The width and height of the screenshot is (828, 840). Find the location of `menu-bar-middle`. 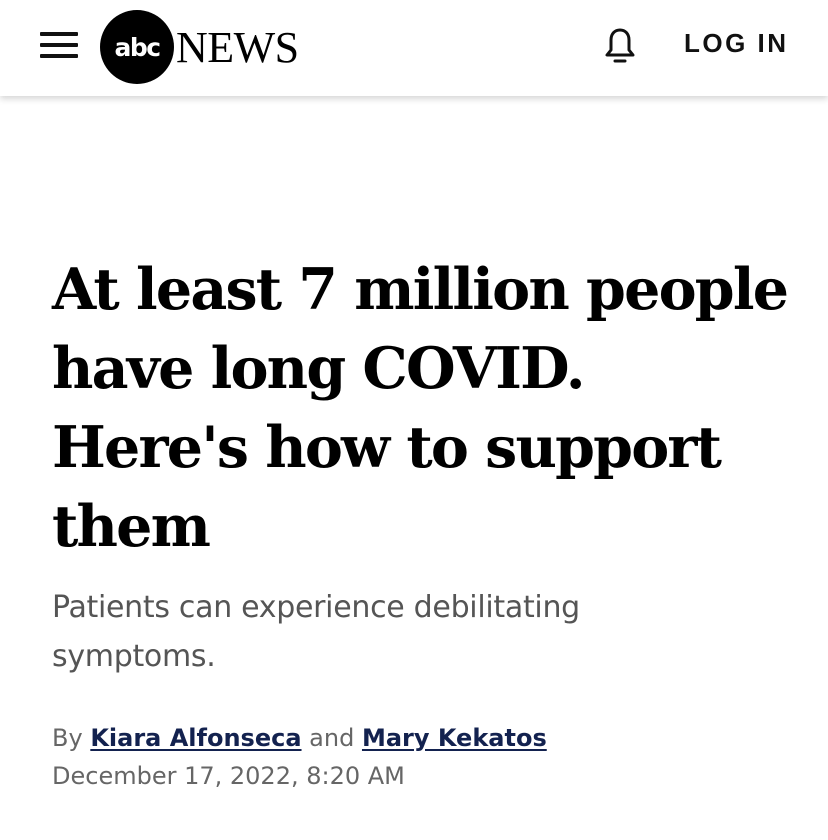

menu-bar-middle is located at coordinates (59, 45).